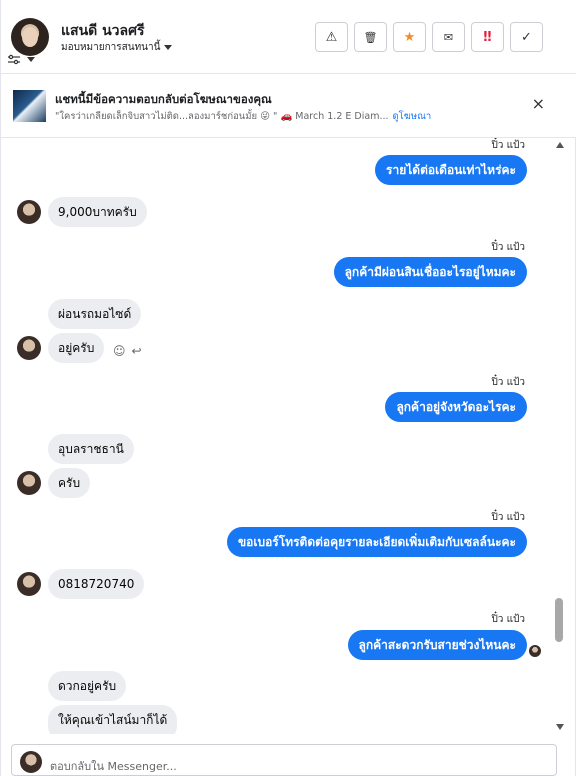 This screenshot has width=576, height=776. What do you see at coordinates (137, 351) in the screenshot?
I see `reply-icon: ↩` at bounding box center [137, 351].